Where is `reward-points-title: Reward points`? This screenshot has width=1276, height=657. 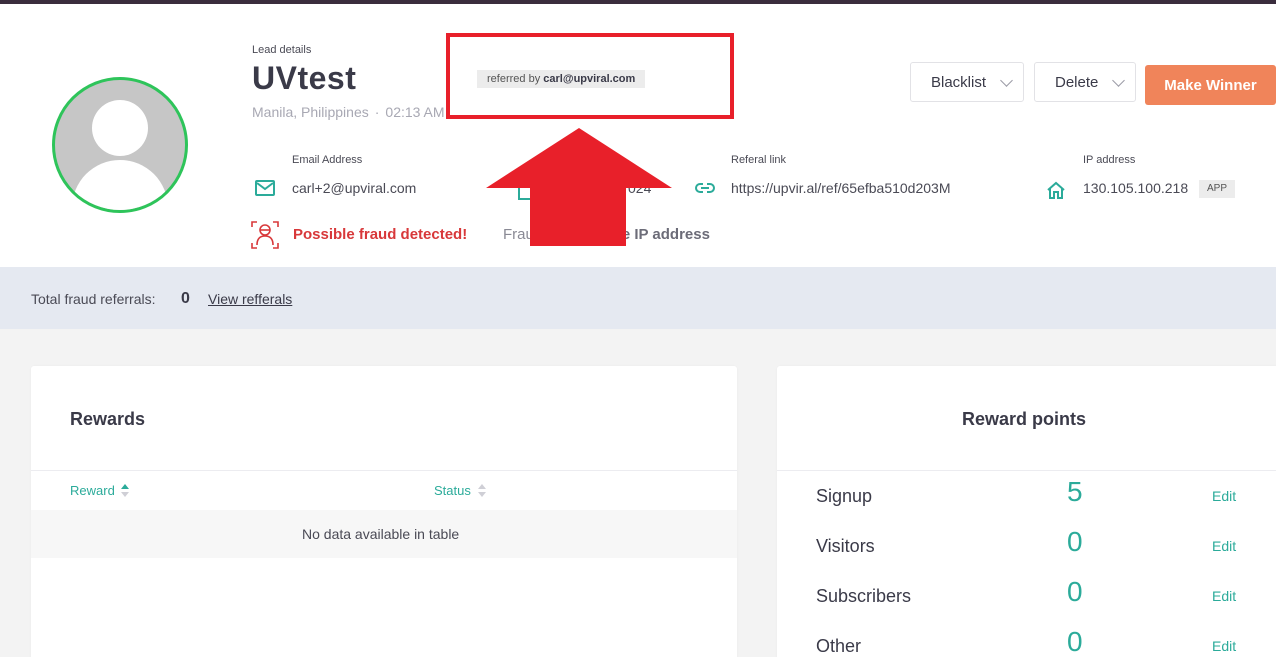
reward-points-title: Reward points is located at coordinates (1024, 419).